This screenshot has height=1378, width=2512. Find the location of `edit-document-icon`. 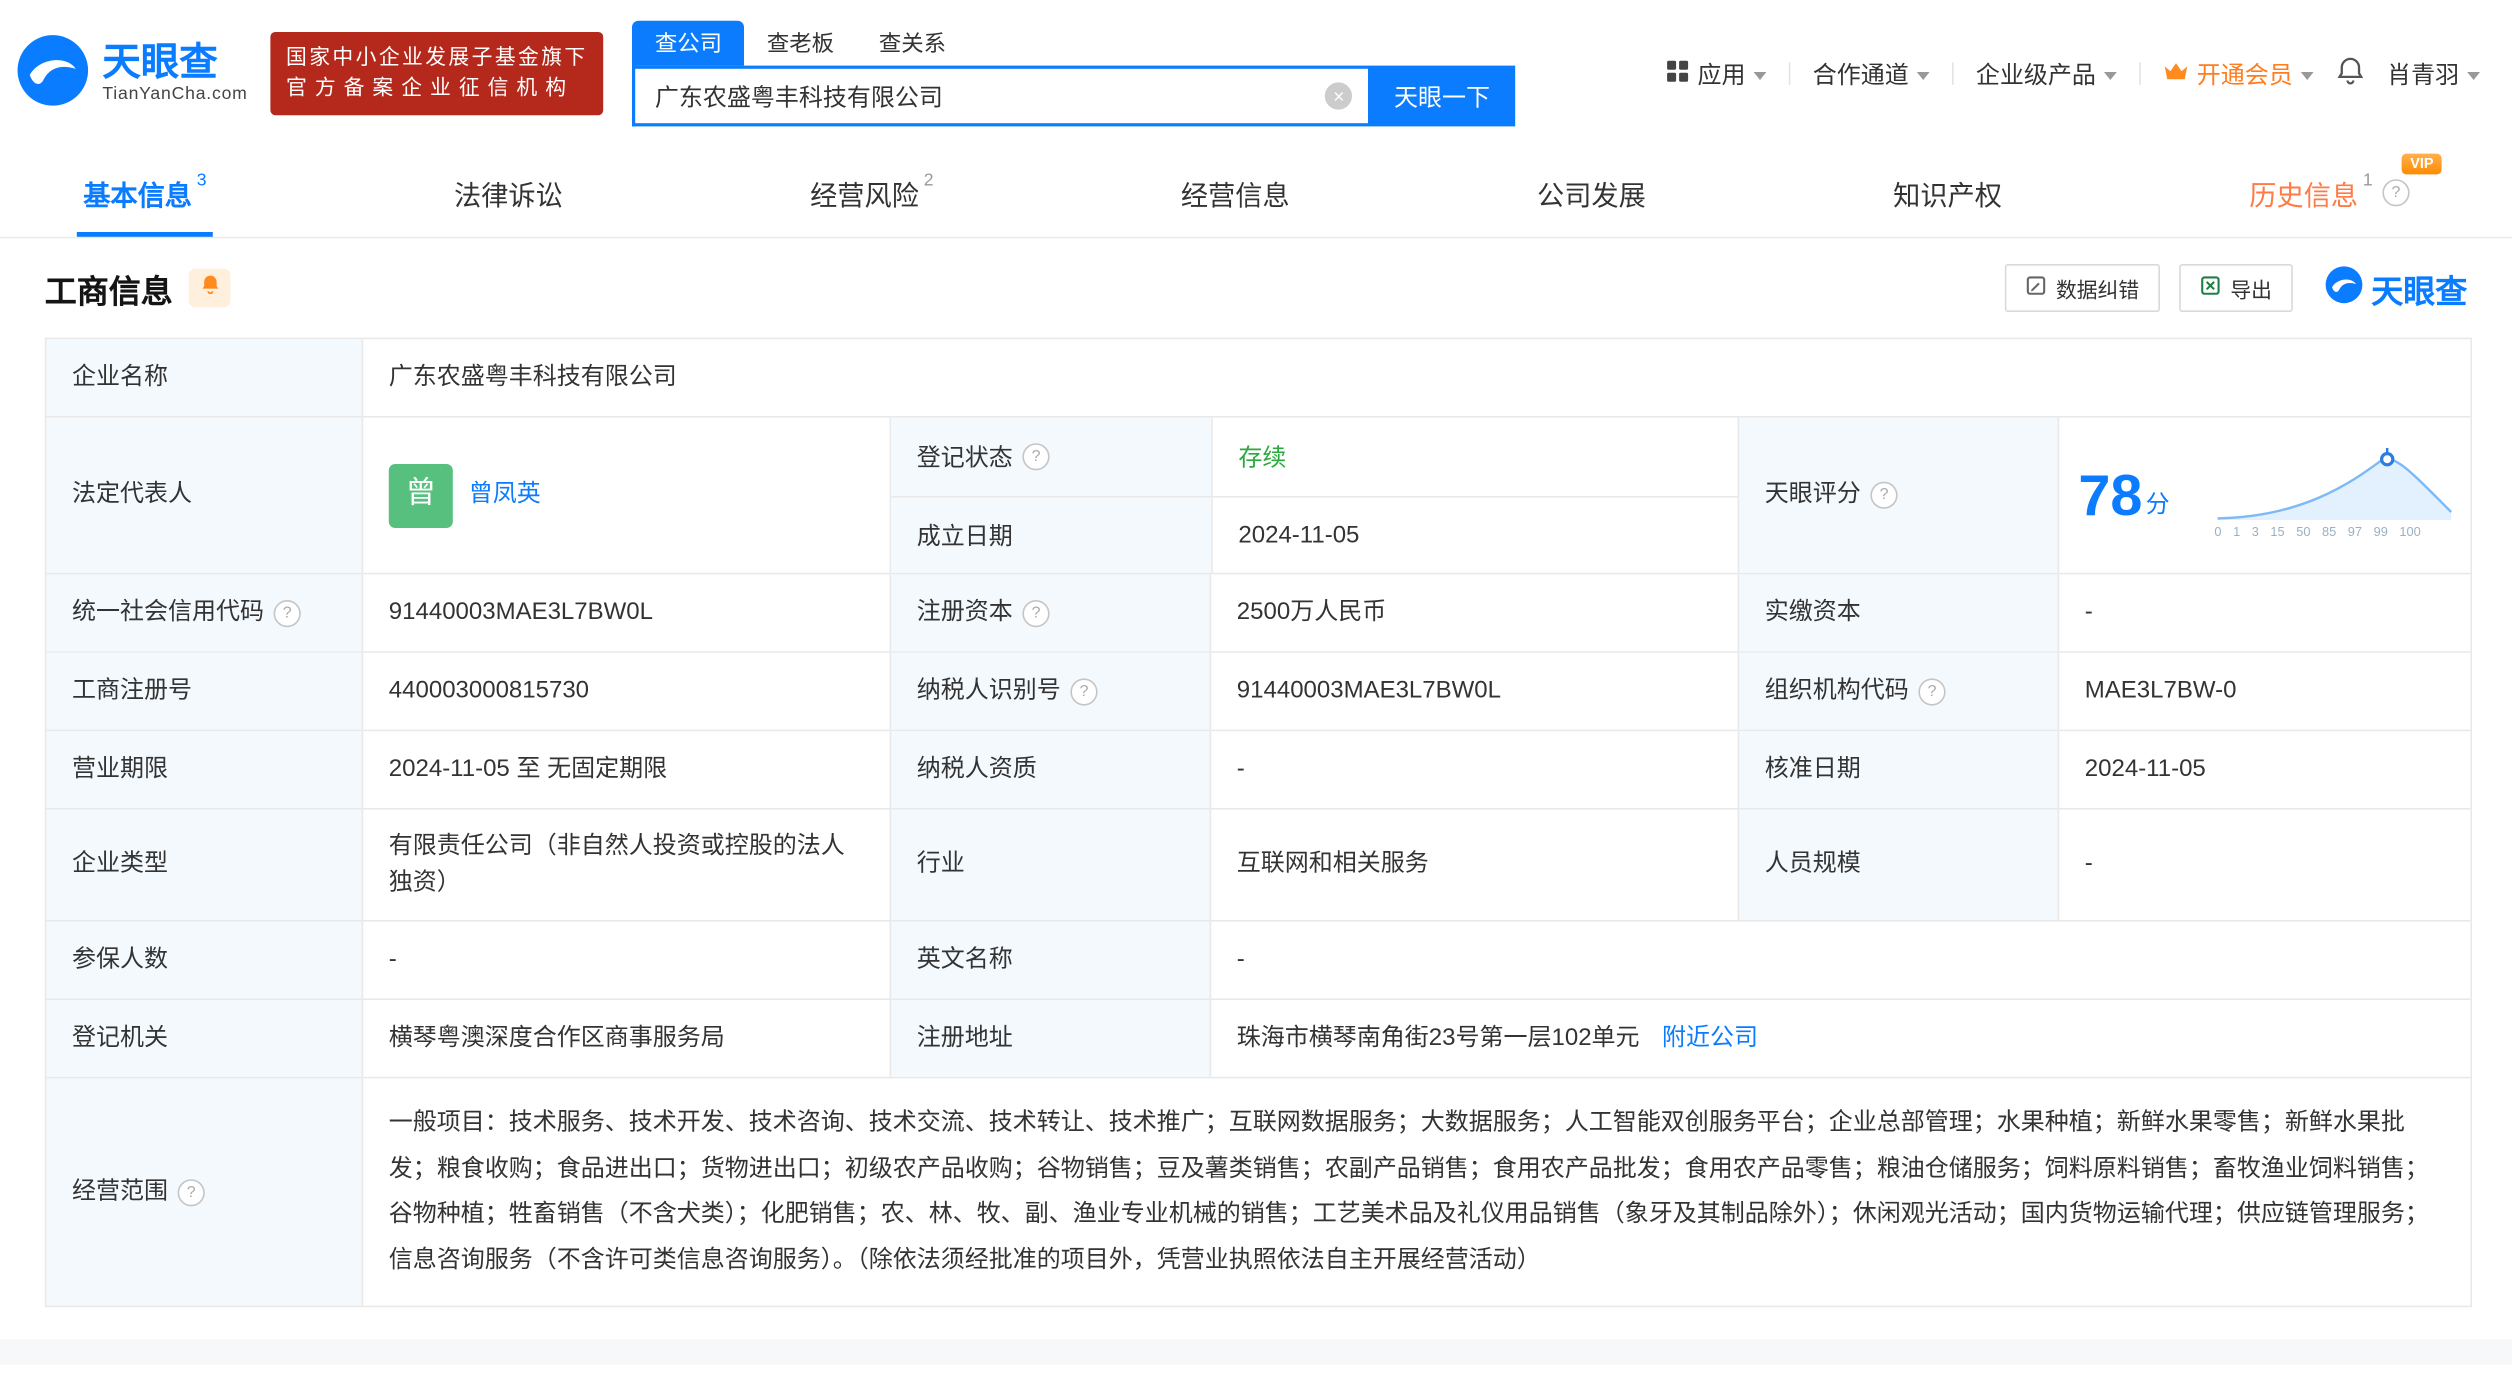

edit-document-icon is located at coordinates (2036, 288).